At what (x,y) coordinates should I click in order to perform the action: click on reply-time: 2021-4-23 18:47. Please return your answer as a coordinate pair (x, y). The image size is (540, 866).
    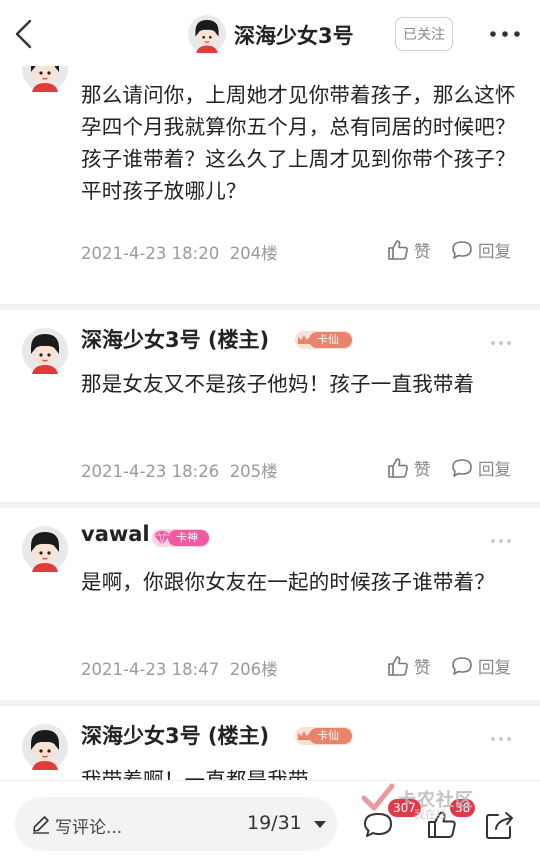
    Looking at the image, I should click on (150, 669).